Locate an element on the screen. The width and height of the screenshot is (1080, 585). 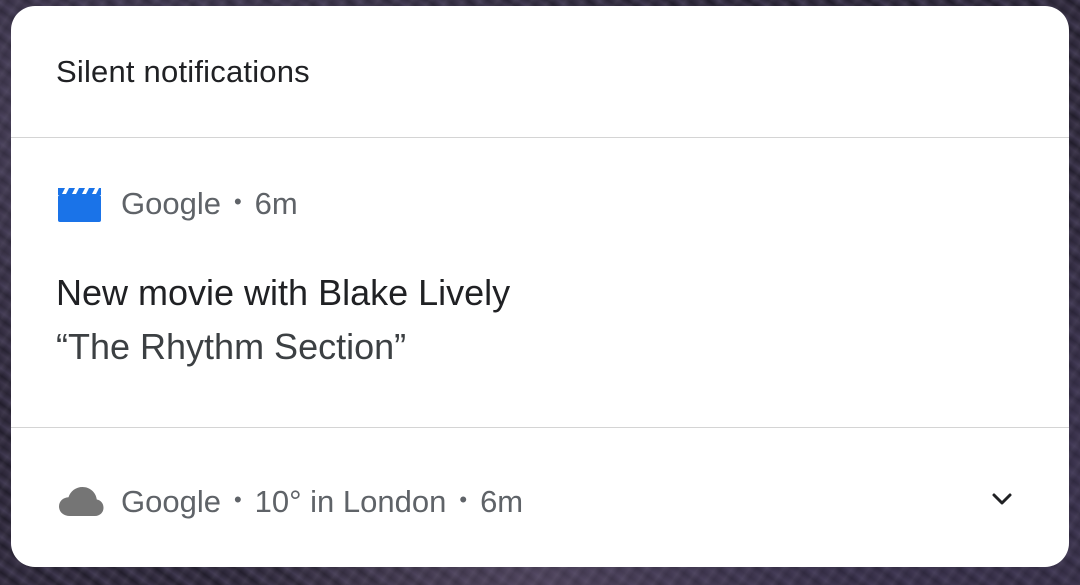
cloud-icon is located at coordinates (81, 502).